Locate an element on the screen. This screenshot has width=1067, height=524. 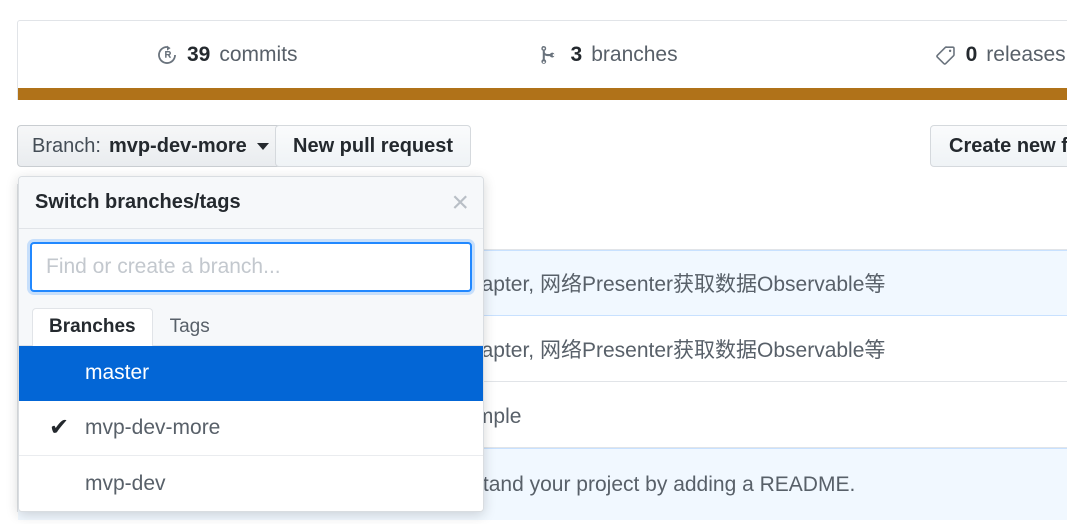
stat-branches-label: branches is located at coordinates (634, 54).